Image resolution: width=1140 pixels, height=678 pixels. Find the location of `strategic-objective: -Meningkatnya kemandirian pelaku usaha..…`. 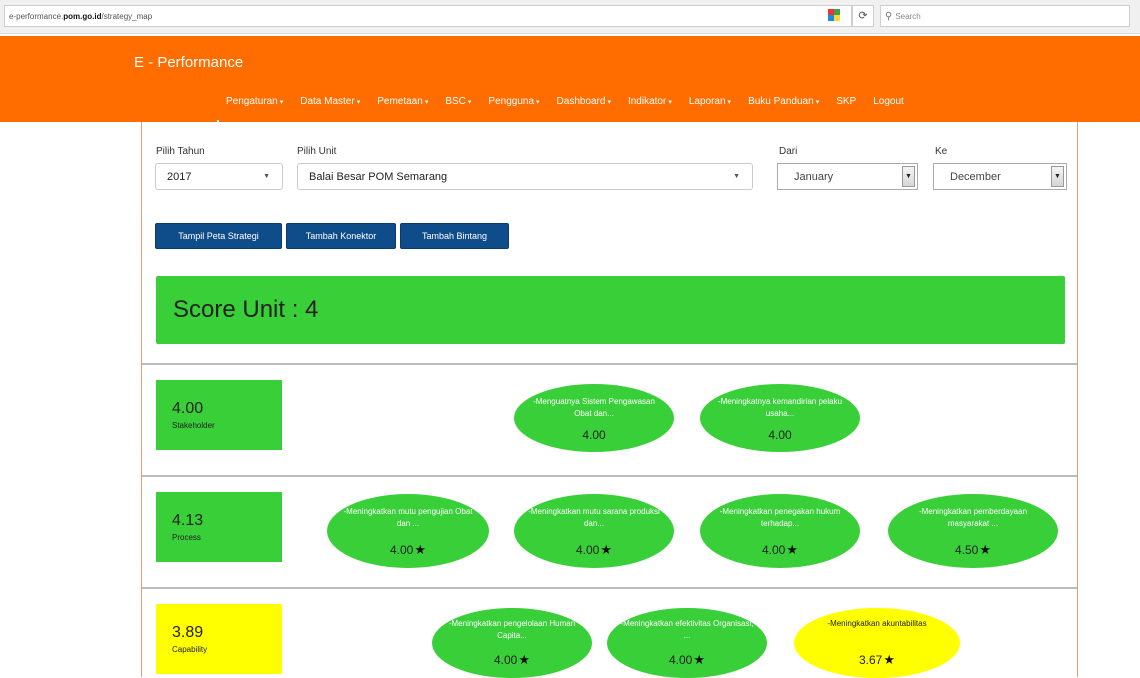

strategic-objective: -Meningkatnya kemandirian pelaku usaha..… is located at coordinates (780, 418).